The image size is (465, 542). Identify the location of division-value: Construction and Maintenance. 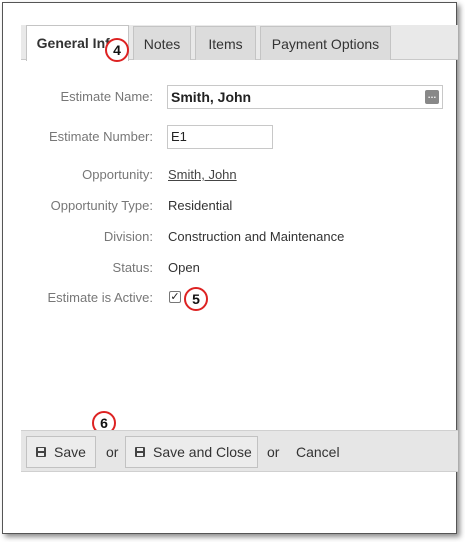
(256, 236).